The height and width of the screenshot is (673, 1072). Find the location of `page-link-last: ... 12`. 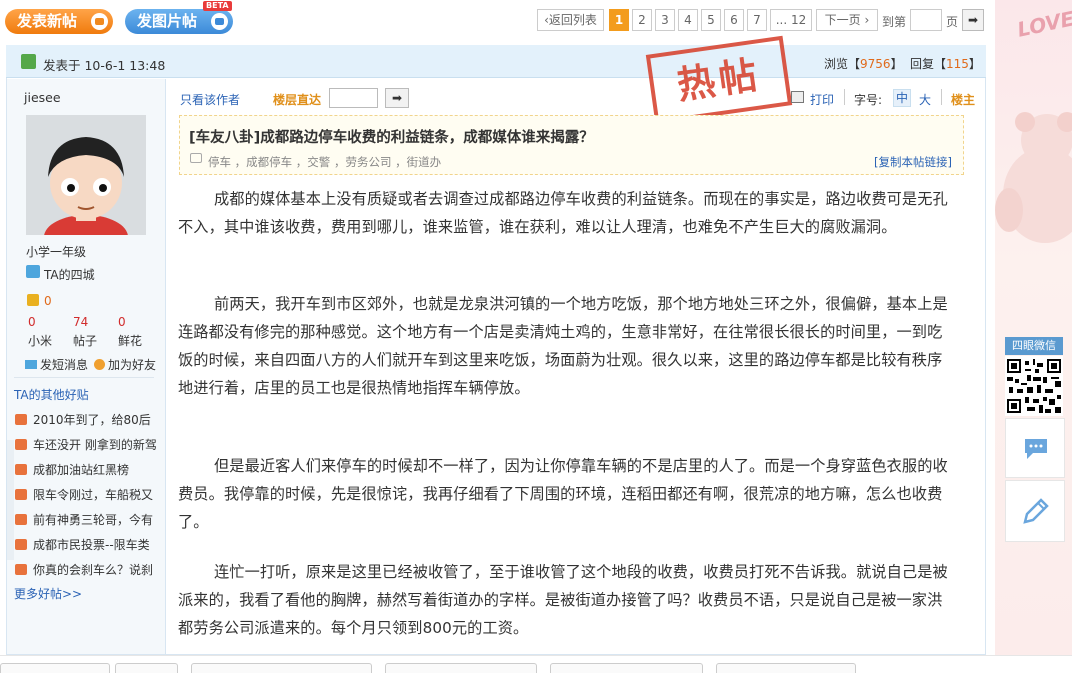

page-link-last: ... 12 is located at coordinates (791, 20).